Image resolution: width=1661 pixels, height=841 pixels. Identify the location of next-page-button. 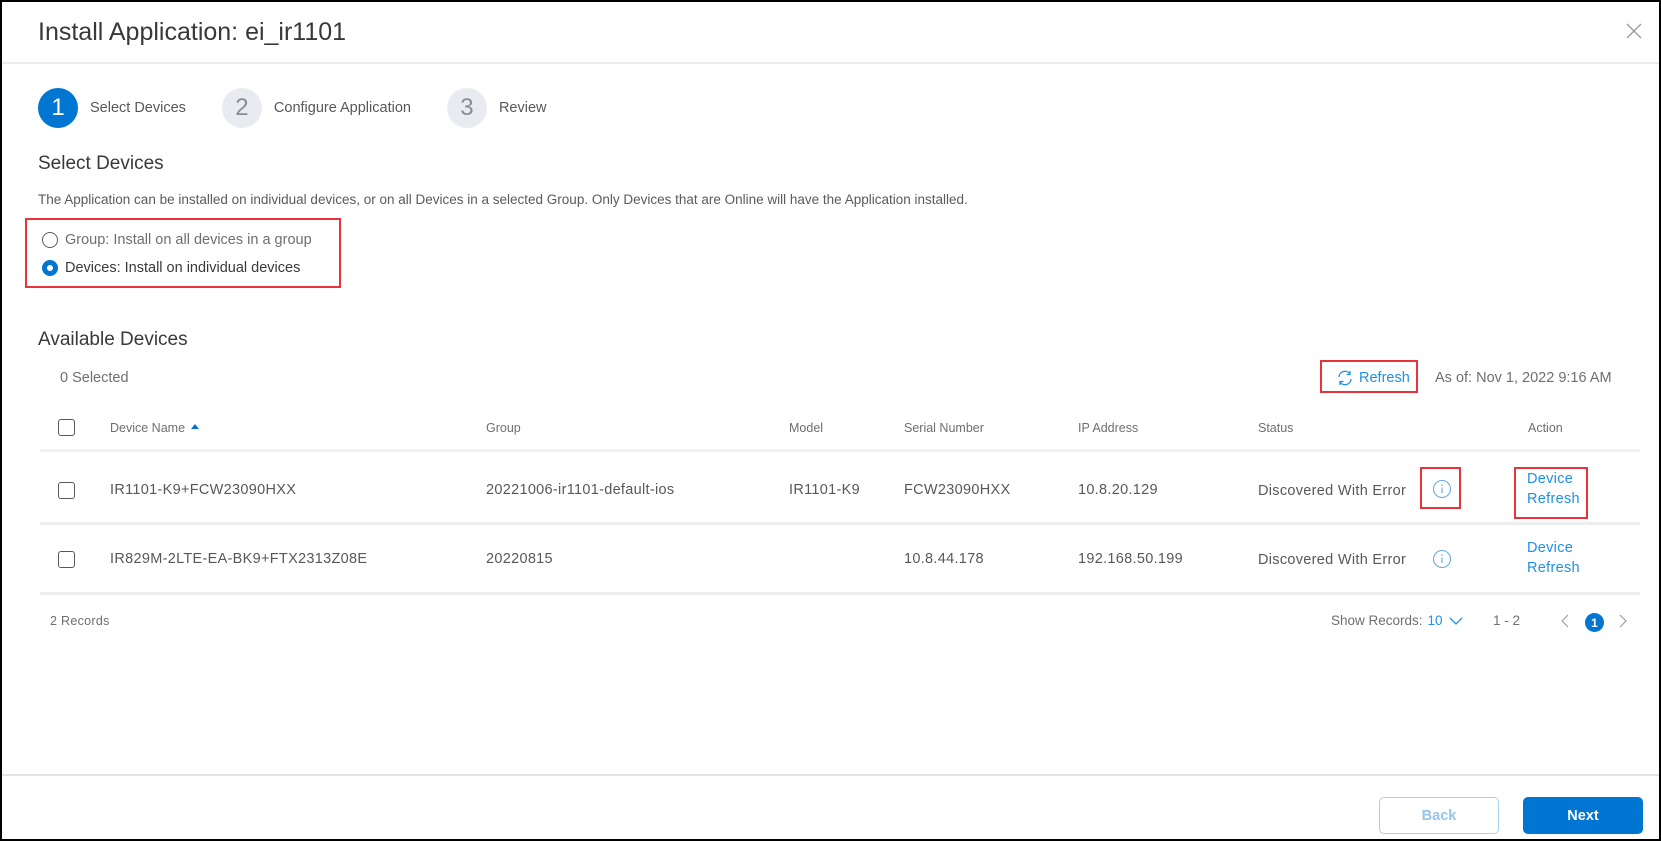
(1623, 621).